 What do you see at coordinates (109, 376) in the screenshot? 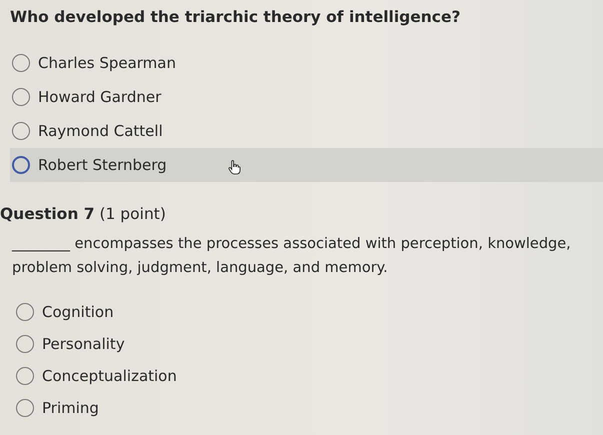
I see `option-label: Conceptualization` at bounding box center [109, 376].